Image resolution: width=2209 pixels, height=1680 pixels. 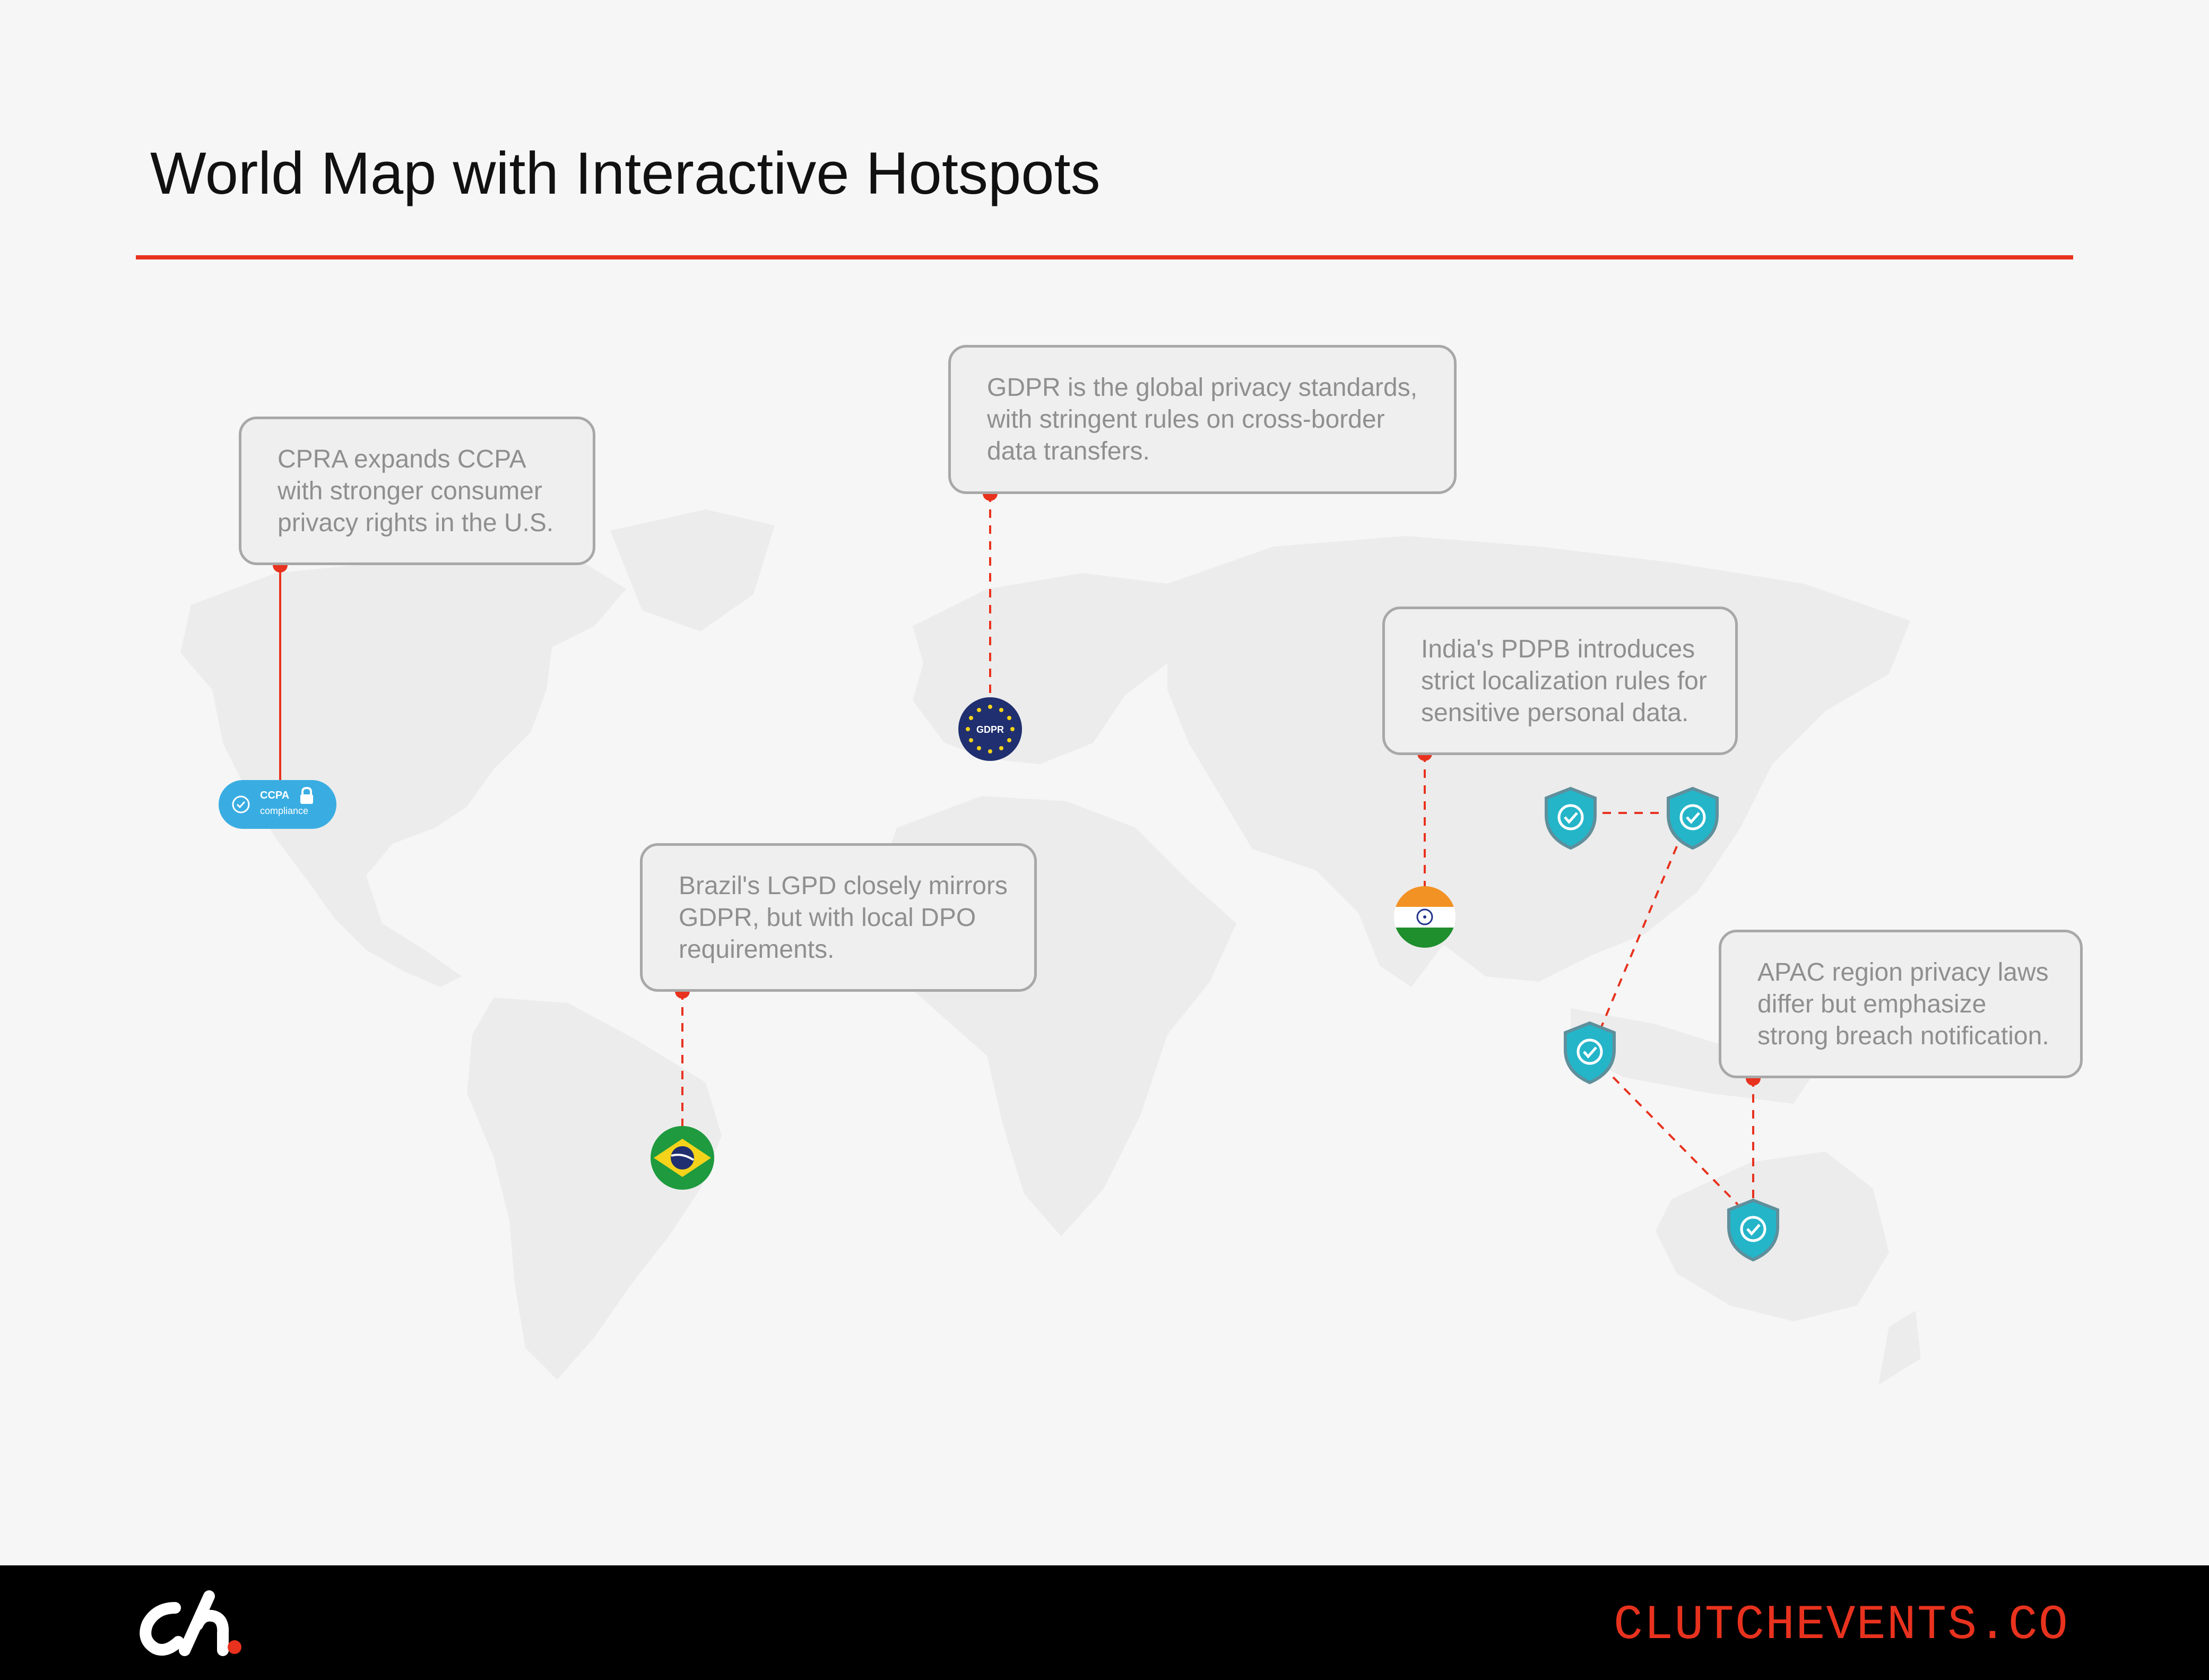 I want to click on shield-icon, so click(x=1590, y=1053).